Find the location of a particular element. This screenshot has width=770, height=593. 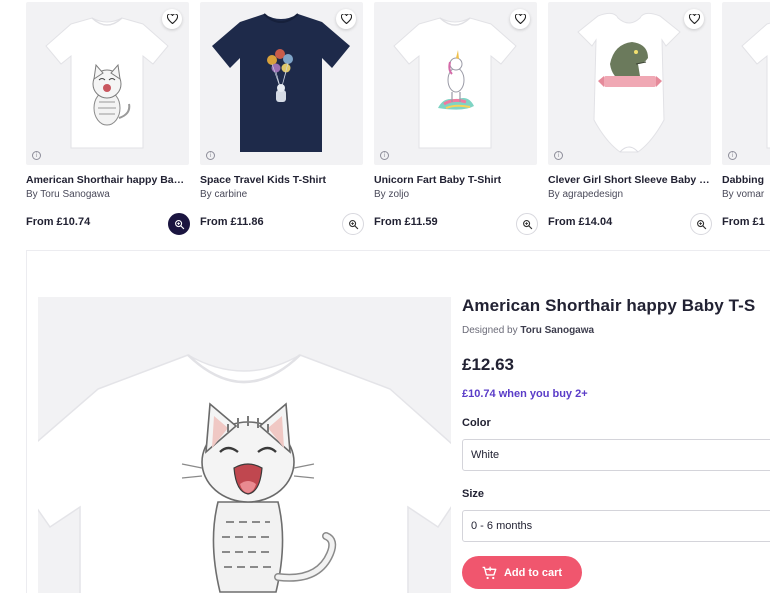

section-divider is located at coordinates (398, 250).